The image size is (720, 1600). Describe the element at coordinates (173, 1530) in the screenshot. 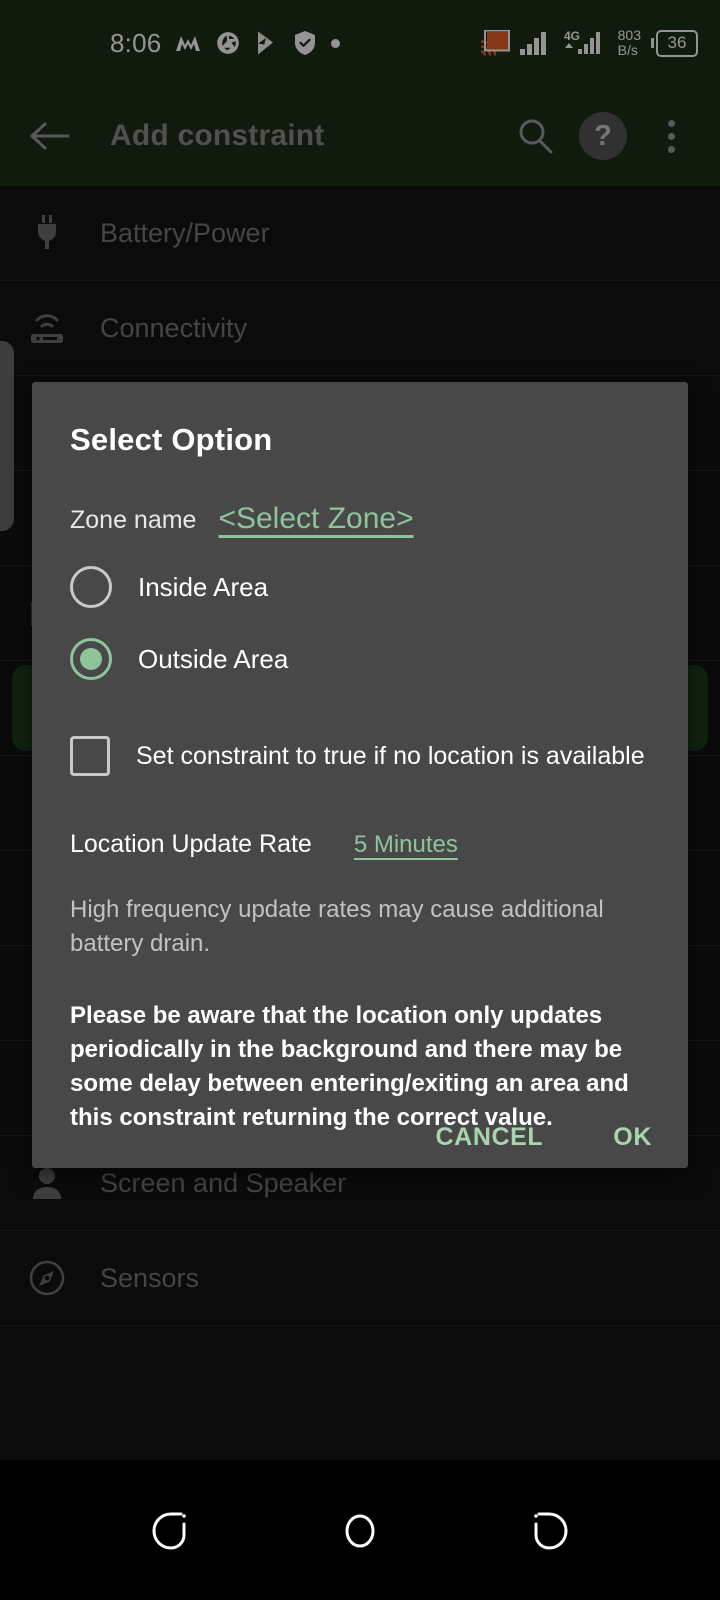

I see `nav-back-icon` at that location.